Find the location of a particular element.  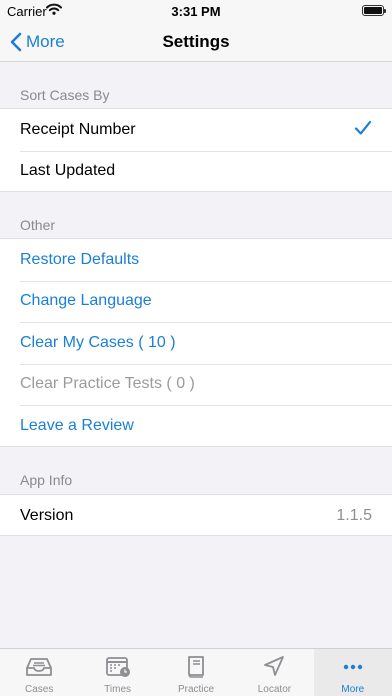

tab-locator: Locator is located at coordinates (274, 672).